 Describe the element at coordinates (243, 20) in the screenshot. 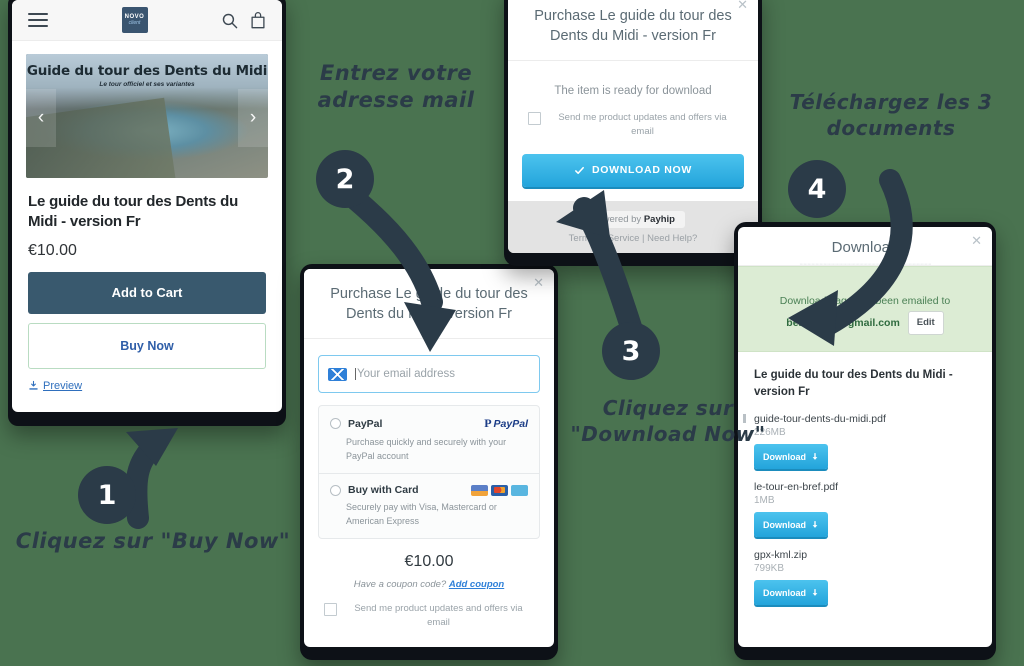

I see `header-icons` at that location.